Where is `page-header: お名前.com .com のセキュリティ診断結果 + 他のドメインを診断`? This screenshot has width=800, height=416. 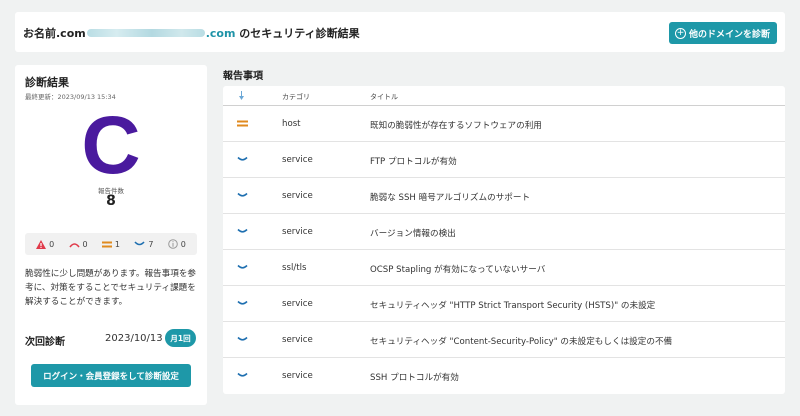 page-header: お名前.com .com のセキュリティ診断結果 + 他のドメインを診断 is located at coordinates (400, 32).